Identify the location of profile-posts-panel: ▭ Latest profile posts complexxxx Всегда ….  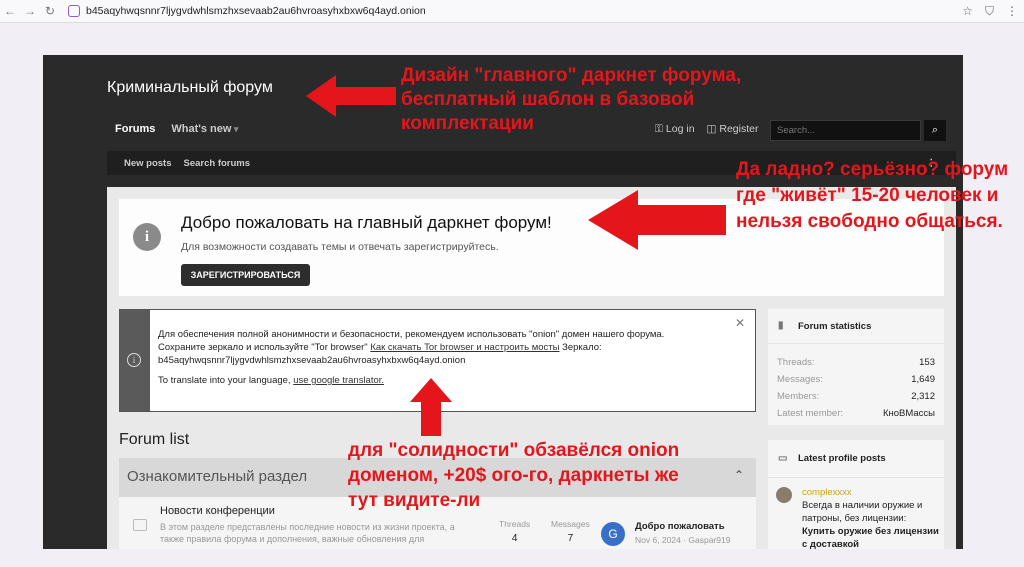
(856, 494).